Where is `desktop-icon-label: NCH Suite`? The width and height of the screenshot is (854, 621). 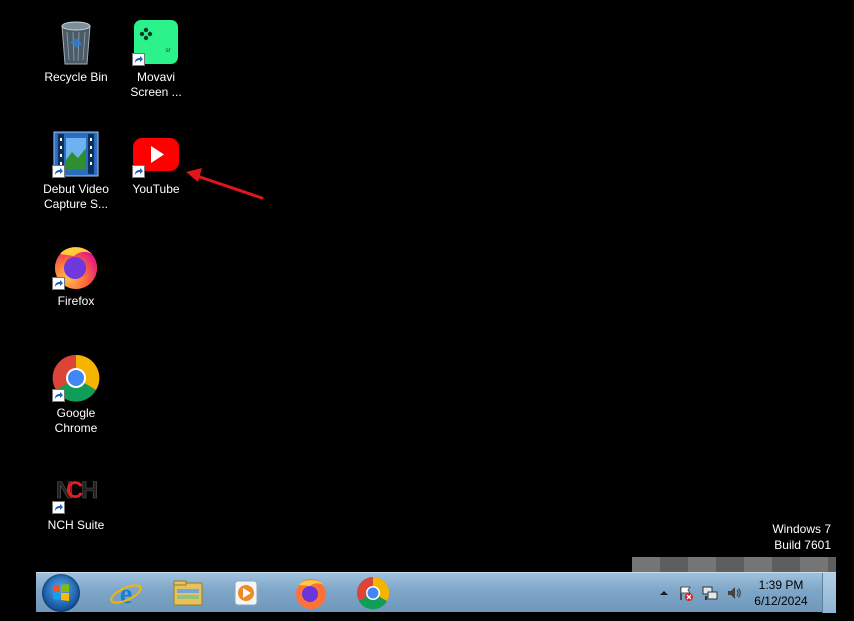
desktop-icon-label: NCH Suite is located at coordinates (76, 525).